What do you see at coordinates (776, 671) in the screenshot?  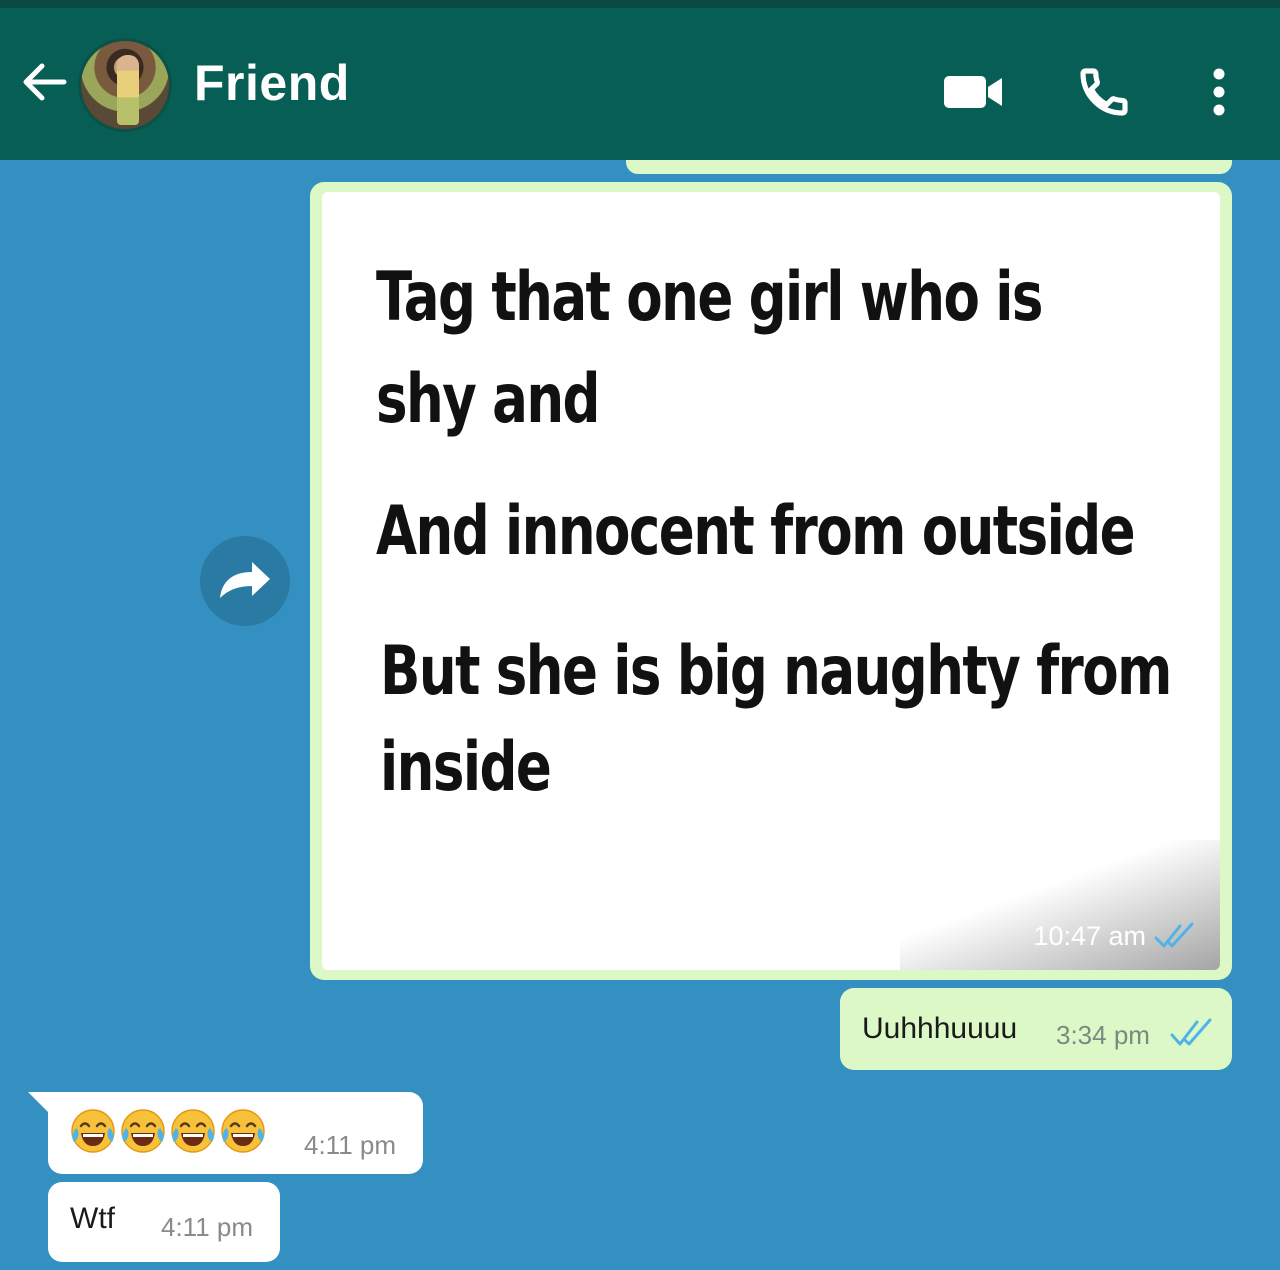 I see `image-text-line: But she is big naughty from` at bounding box center [776, 671].